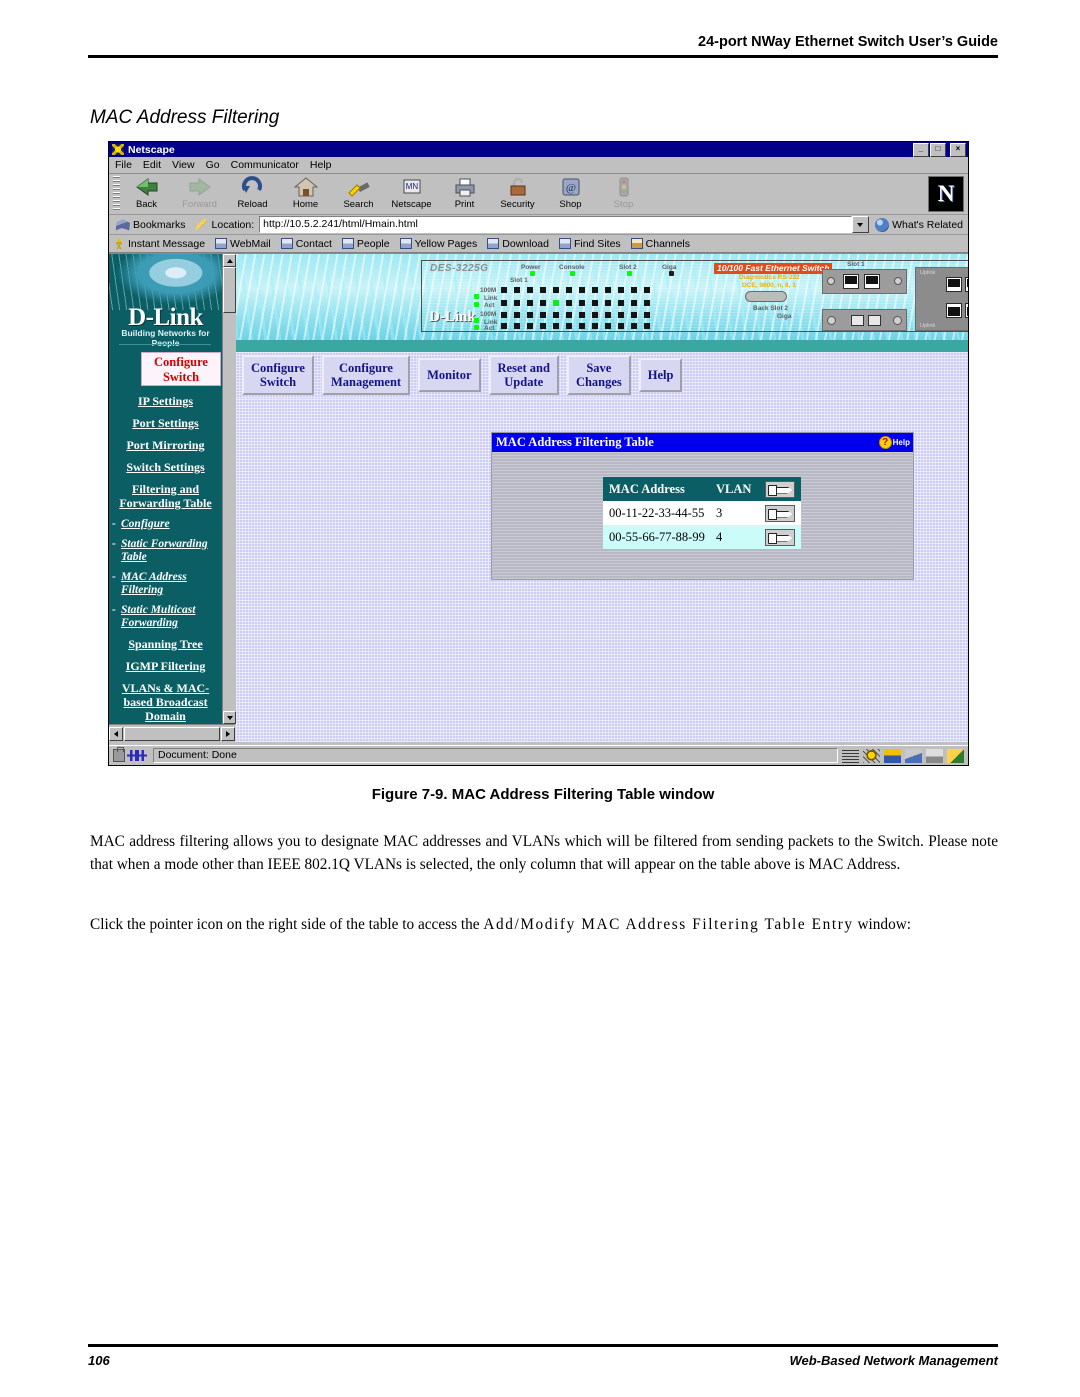 The height and width of the screenshot is (1397, 1080). What do you see at coordinates (570, 192) in the screenshot?
I see `shop-button: @ Shop` at bounding box center [570, 192].